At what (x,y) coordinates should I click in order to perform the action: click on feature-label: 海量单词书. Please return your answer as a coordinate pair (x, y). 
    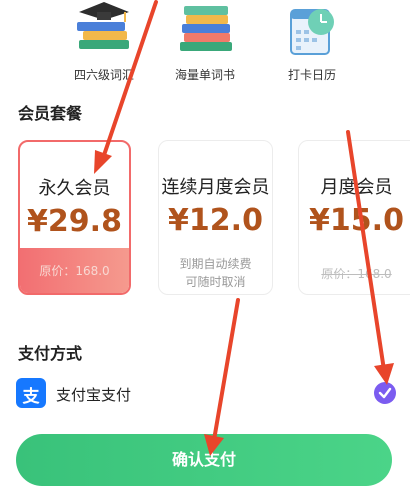
    Looking at the image, I should click on (204, 75).